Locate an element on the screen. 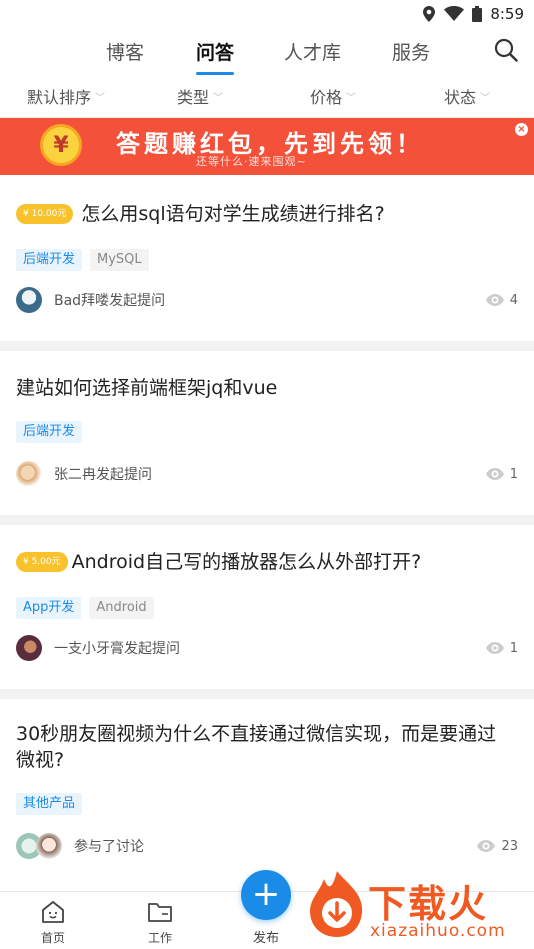 This screenshot has height=949, width=534. view-count-value: 23 is located at coordinates (509, 846).